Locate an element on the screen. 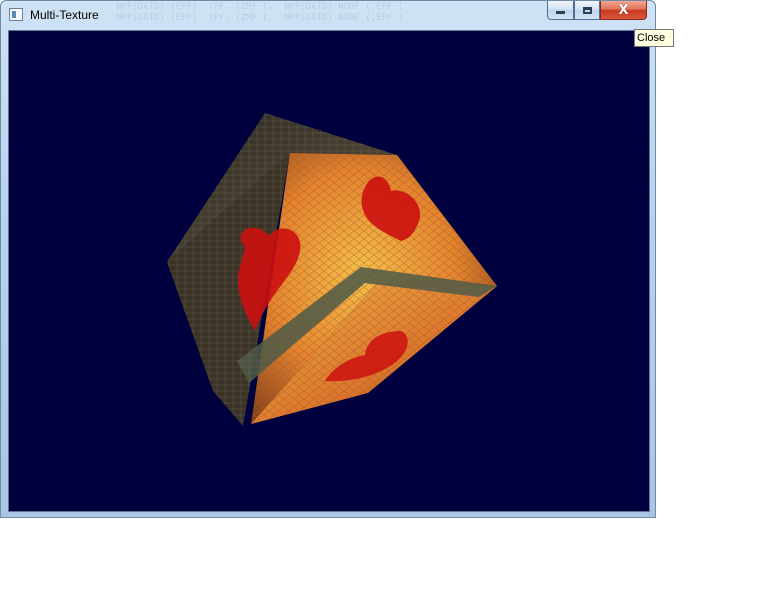 The image size is (768, 614). window-title: Multi-Texture is located at coordinates (64, 15).